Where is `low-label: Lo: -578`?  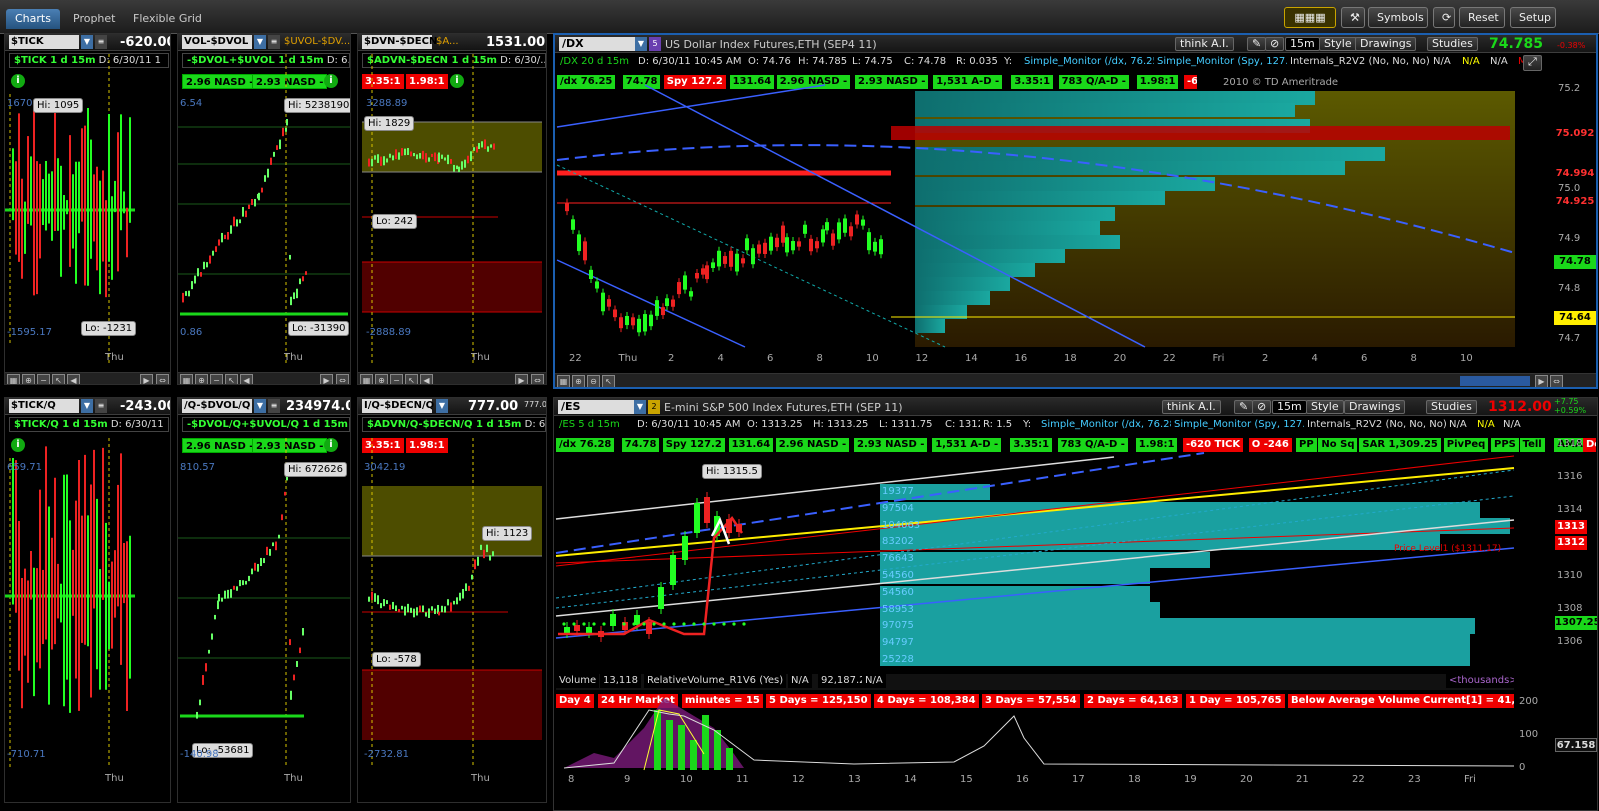
low-label: Lo: -578 is located at coordinates (396, 659).